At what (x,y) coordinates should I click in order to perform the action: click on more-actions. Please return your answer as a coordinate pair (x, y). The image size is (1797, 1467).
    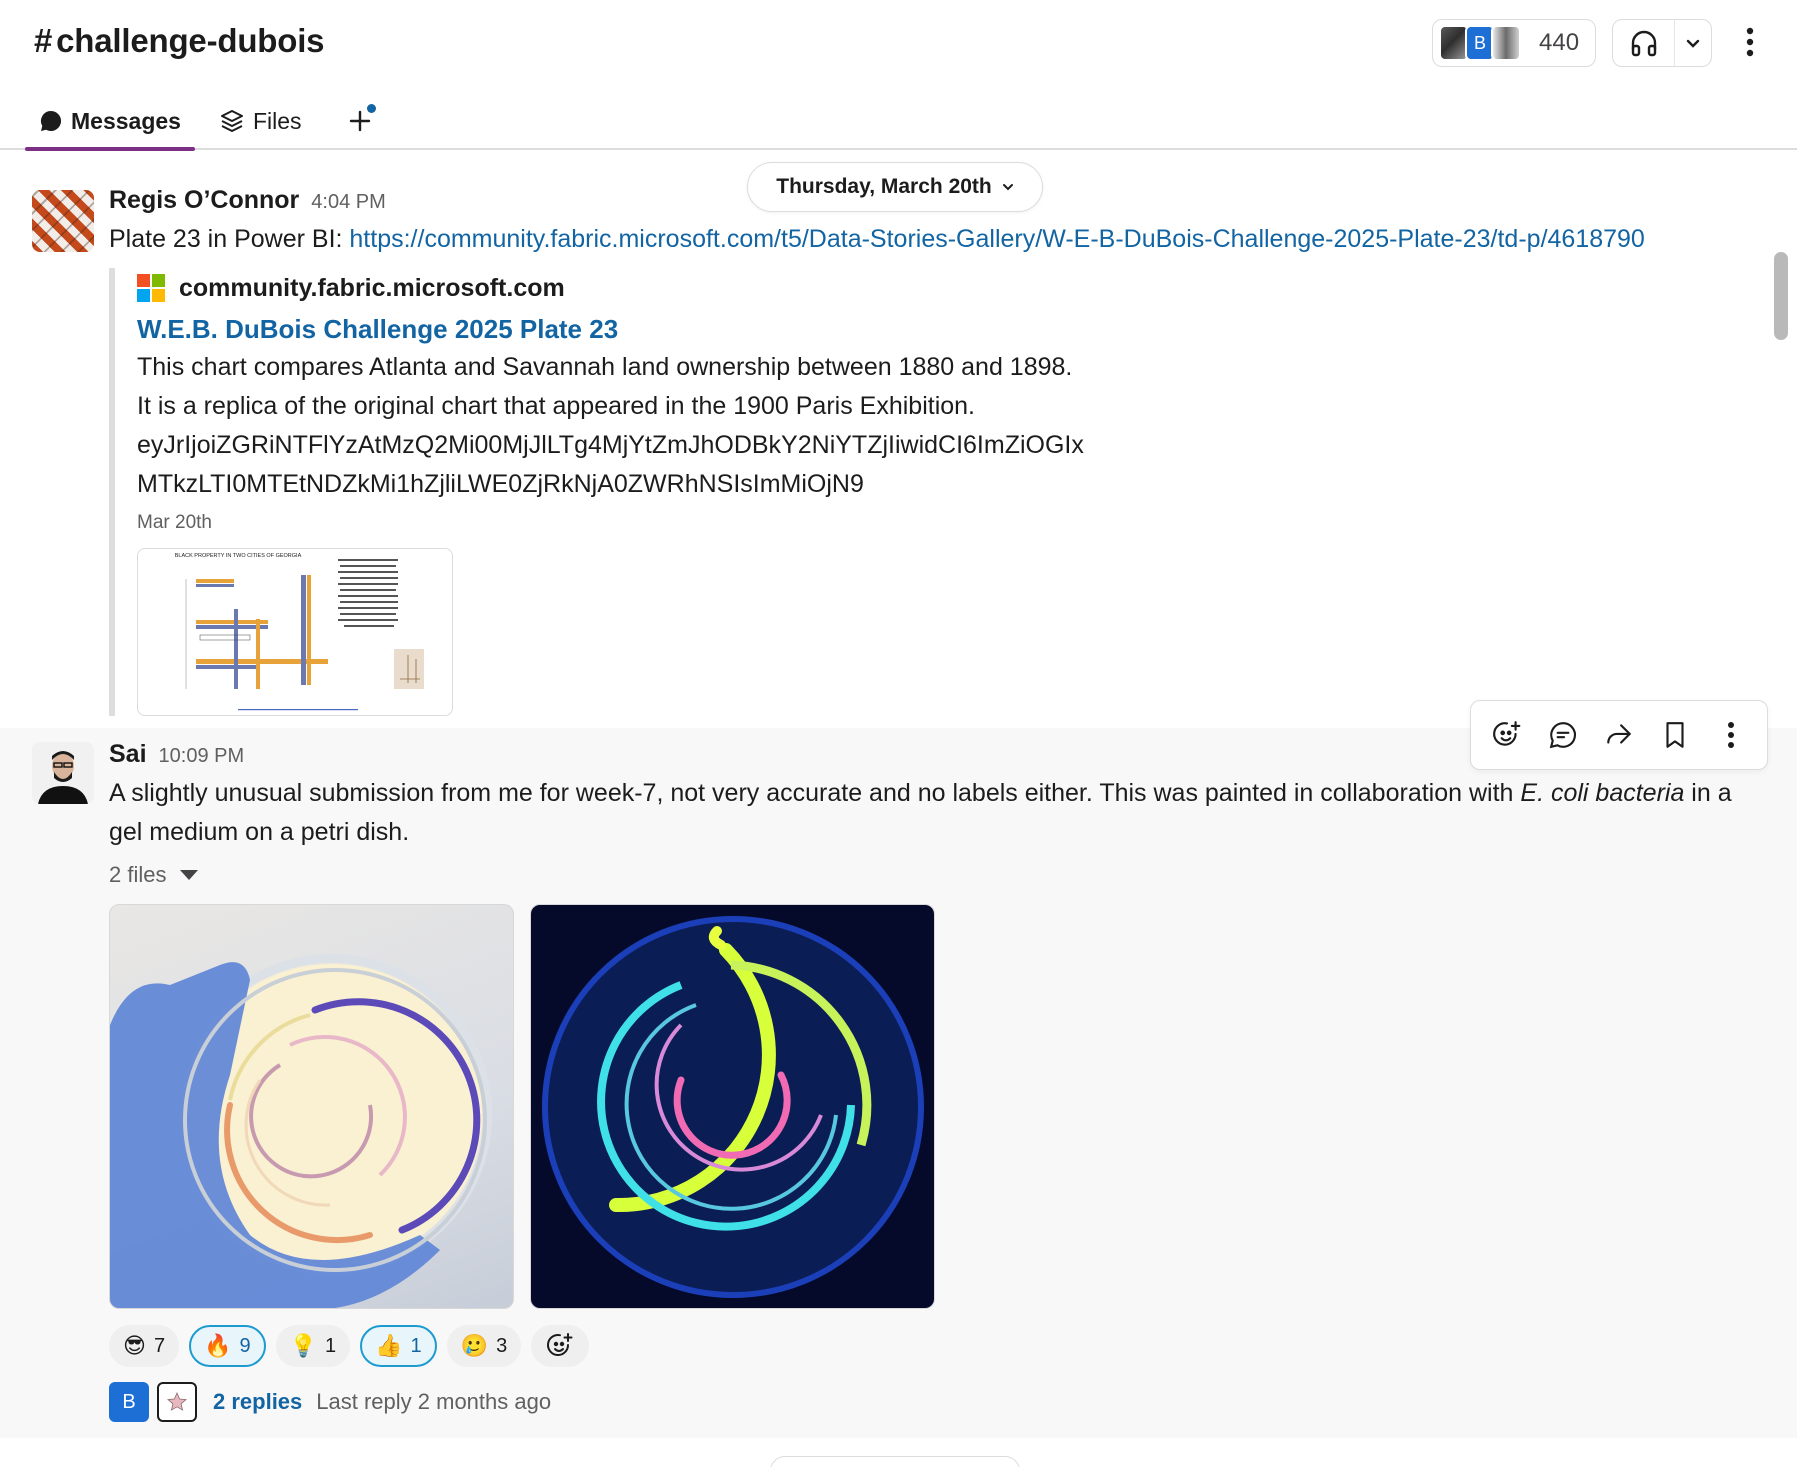
    Looking at the image, I should click on (1731, 735).